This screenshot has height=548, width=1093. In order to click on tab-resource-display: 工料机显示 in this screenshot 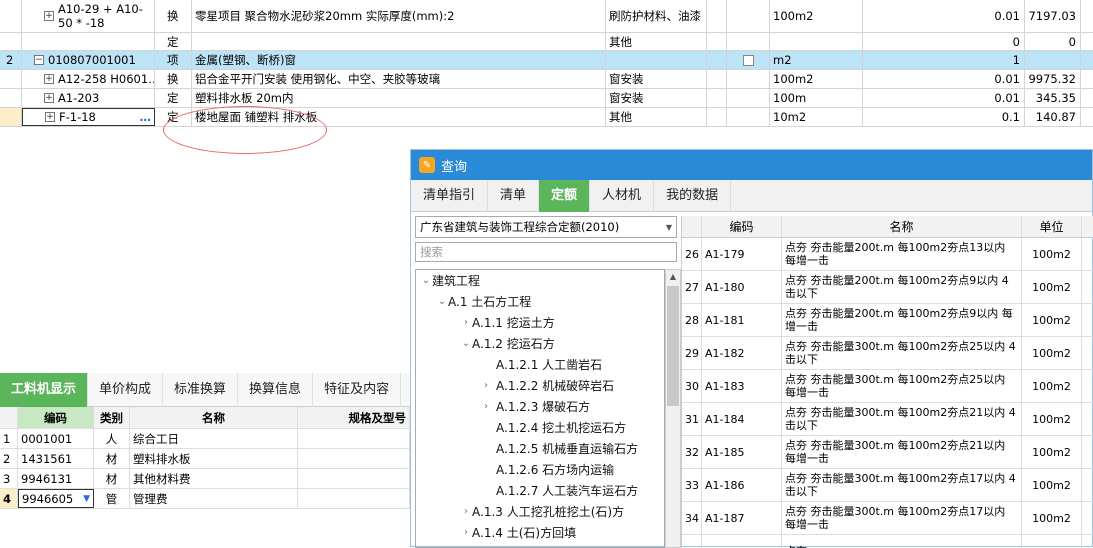, I will do `click(44, 390)`.